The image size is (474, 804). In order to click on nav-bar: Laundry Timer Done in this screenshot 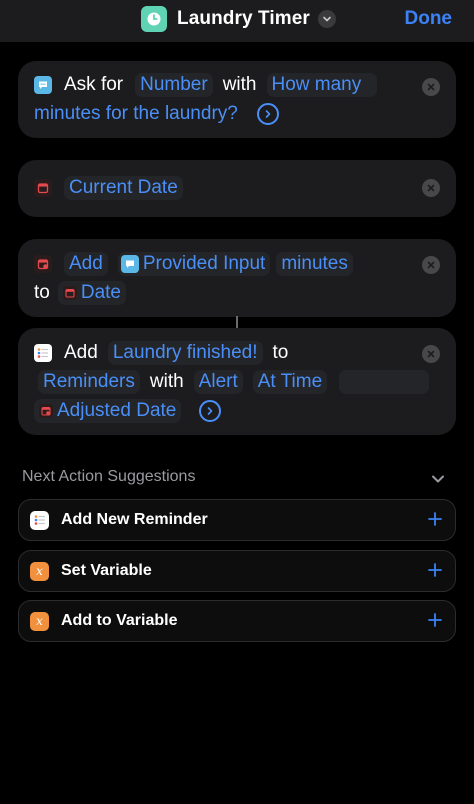, I will do `click(237, 21)`.